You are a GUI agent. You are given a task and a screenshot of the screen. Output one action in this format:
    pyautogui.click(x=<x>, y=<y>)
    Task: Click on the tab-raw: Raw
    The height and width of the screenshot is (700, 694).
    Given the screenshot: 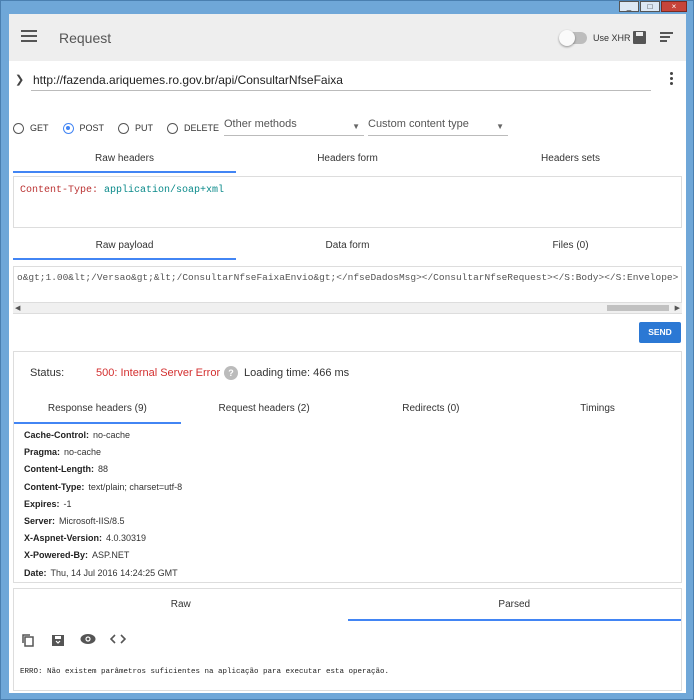 What is the action you would take?
    pyautogui.click(x=181, y=605)
    